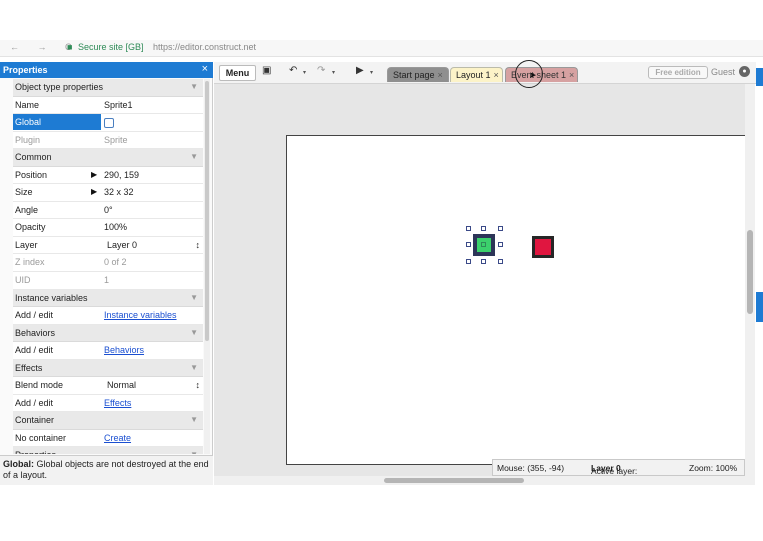 This screenshot has width=763, height=541. I want to click on properties-title: Properties, so click(25, 70).